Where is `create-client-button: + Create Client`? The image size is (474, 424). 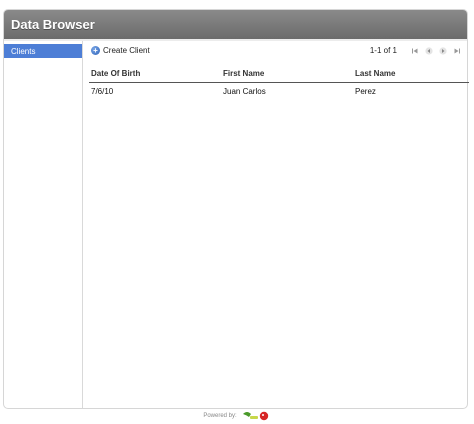
create-client-button: + Create Client is located at coordinates (120, 50).